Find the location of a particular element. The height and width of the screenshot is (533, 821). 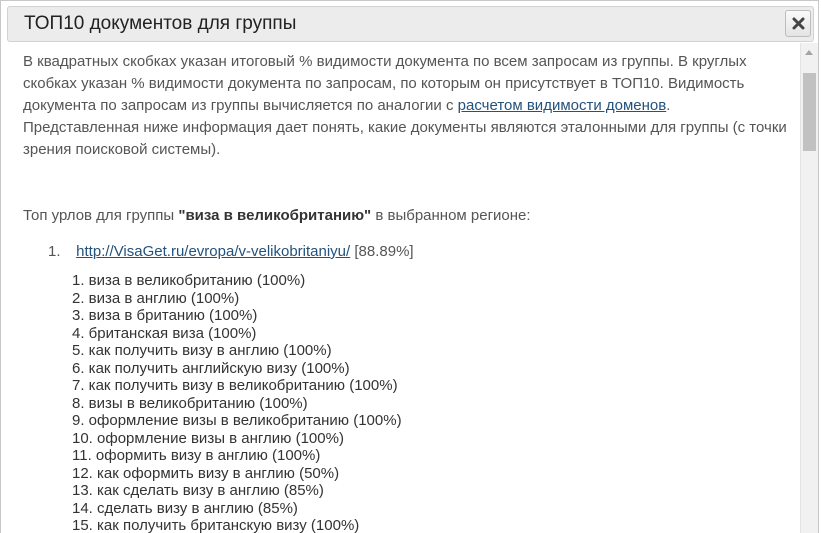

close-x-icon is located at coordinates (798, 23).